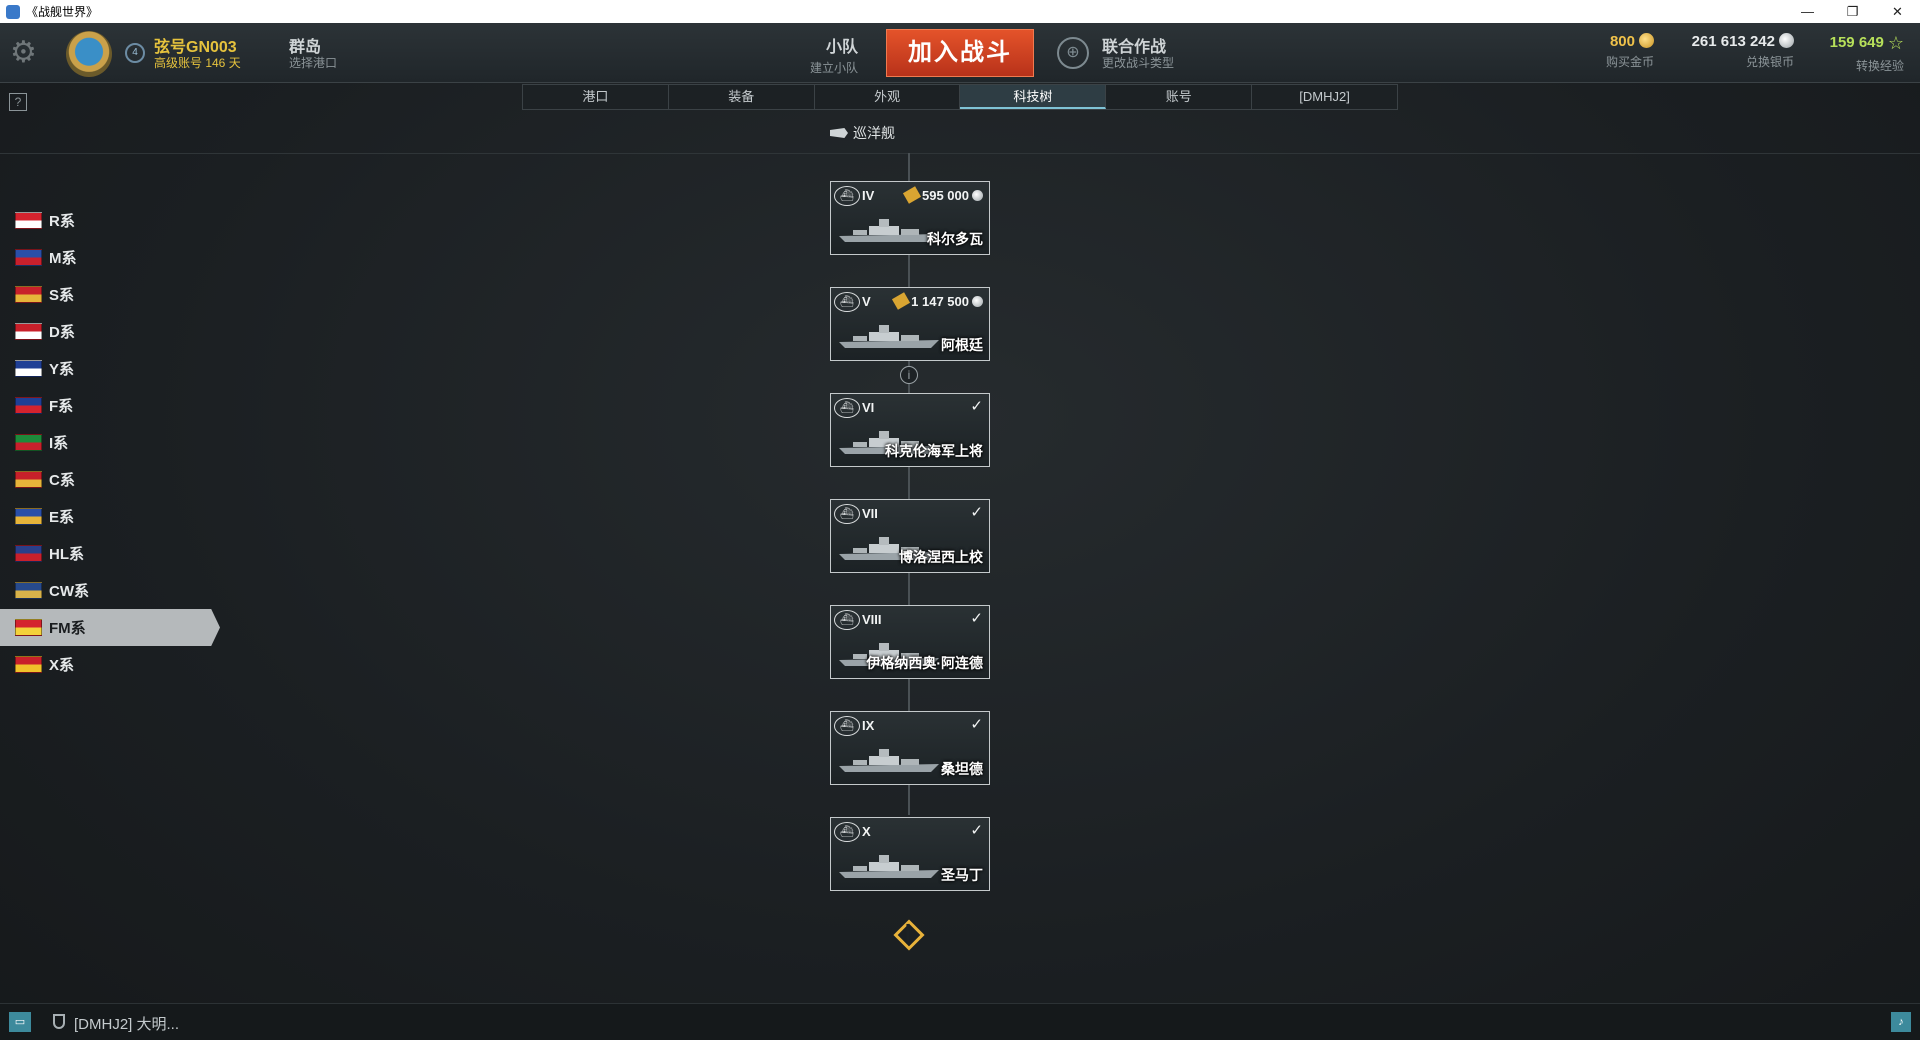 Image resolution: width=1920 pixels, height=1040 pixels. I want to click on main-tabs: 港口 装备 外观 科技树 账号 [DMHJ2], so click(960, 97).